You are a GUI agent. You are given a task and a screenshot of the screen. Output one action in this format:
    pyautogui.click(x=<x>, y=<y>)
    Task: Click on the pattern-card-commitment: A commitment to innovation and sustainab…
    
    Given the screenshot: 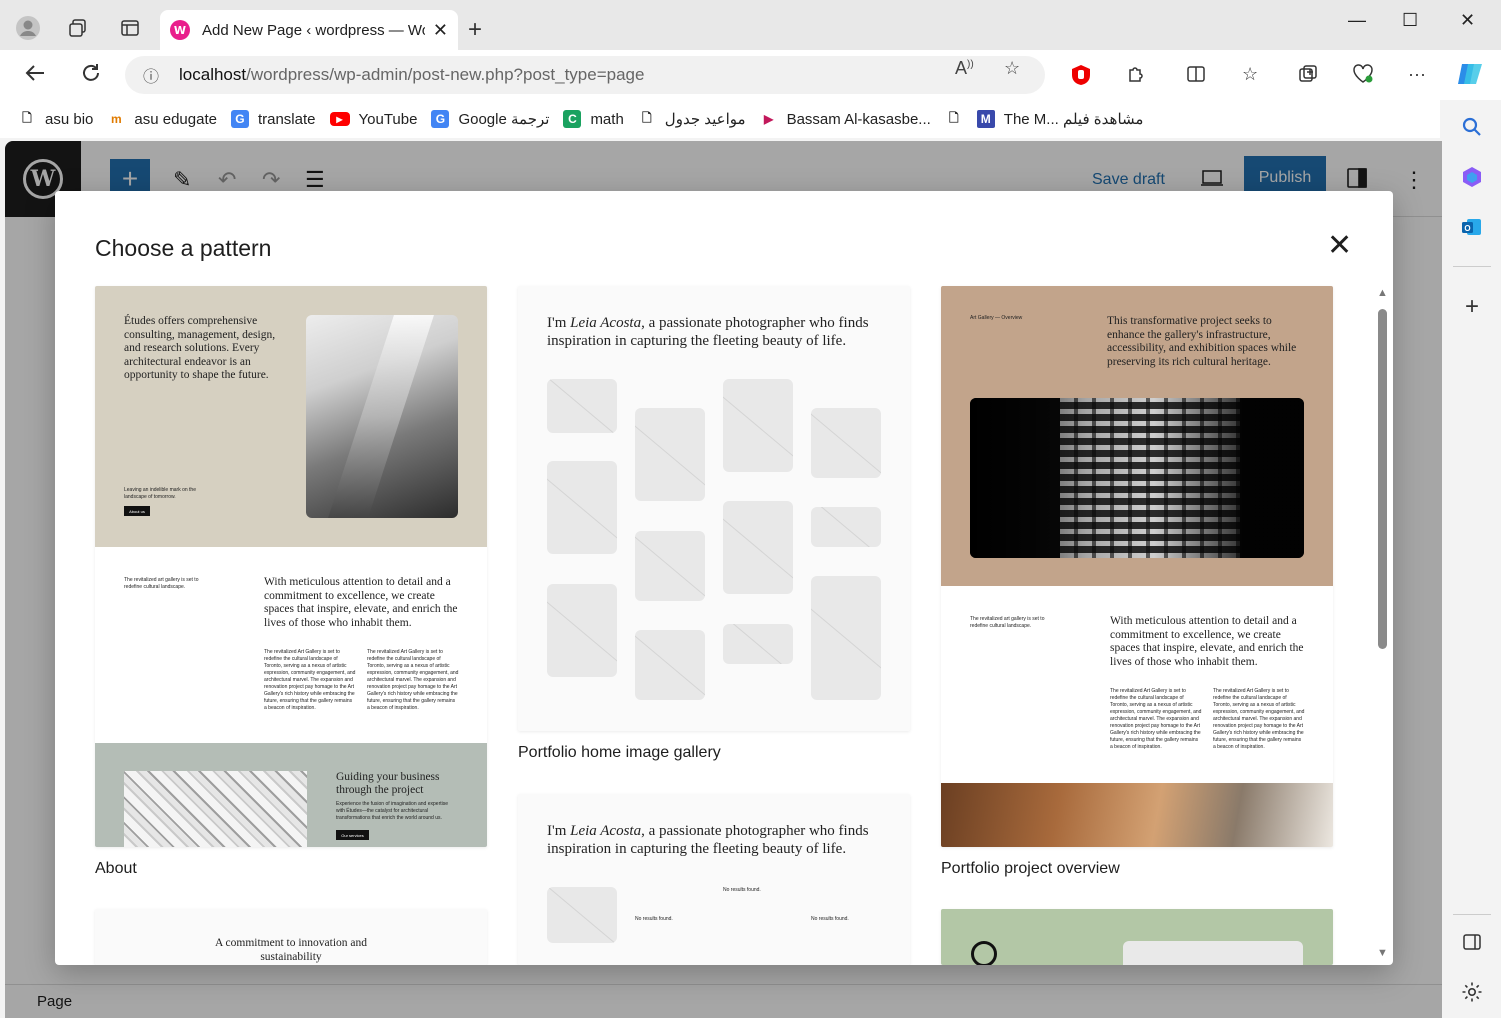 What is the action you would take?
    pyautogui.click(x=291, y=937)
    